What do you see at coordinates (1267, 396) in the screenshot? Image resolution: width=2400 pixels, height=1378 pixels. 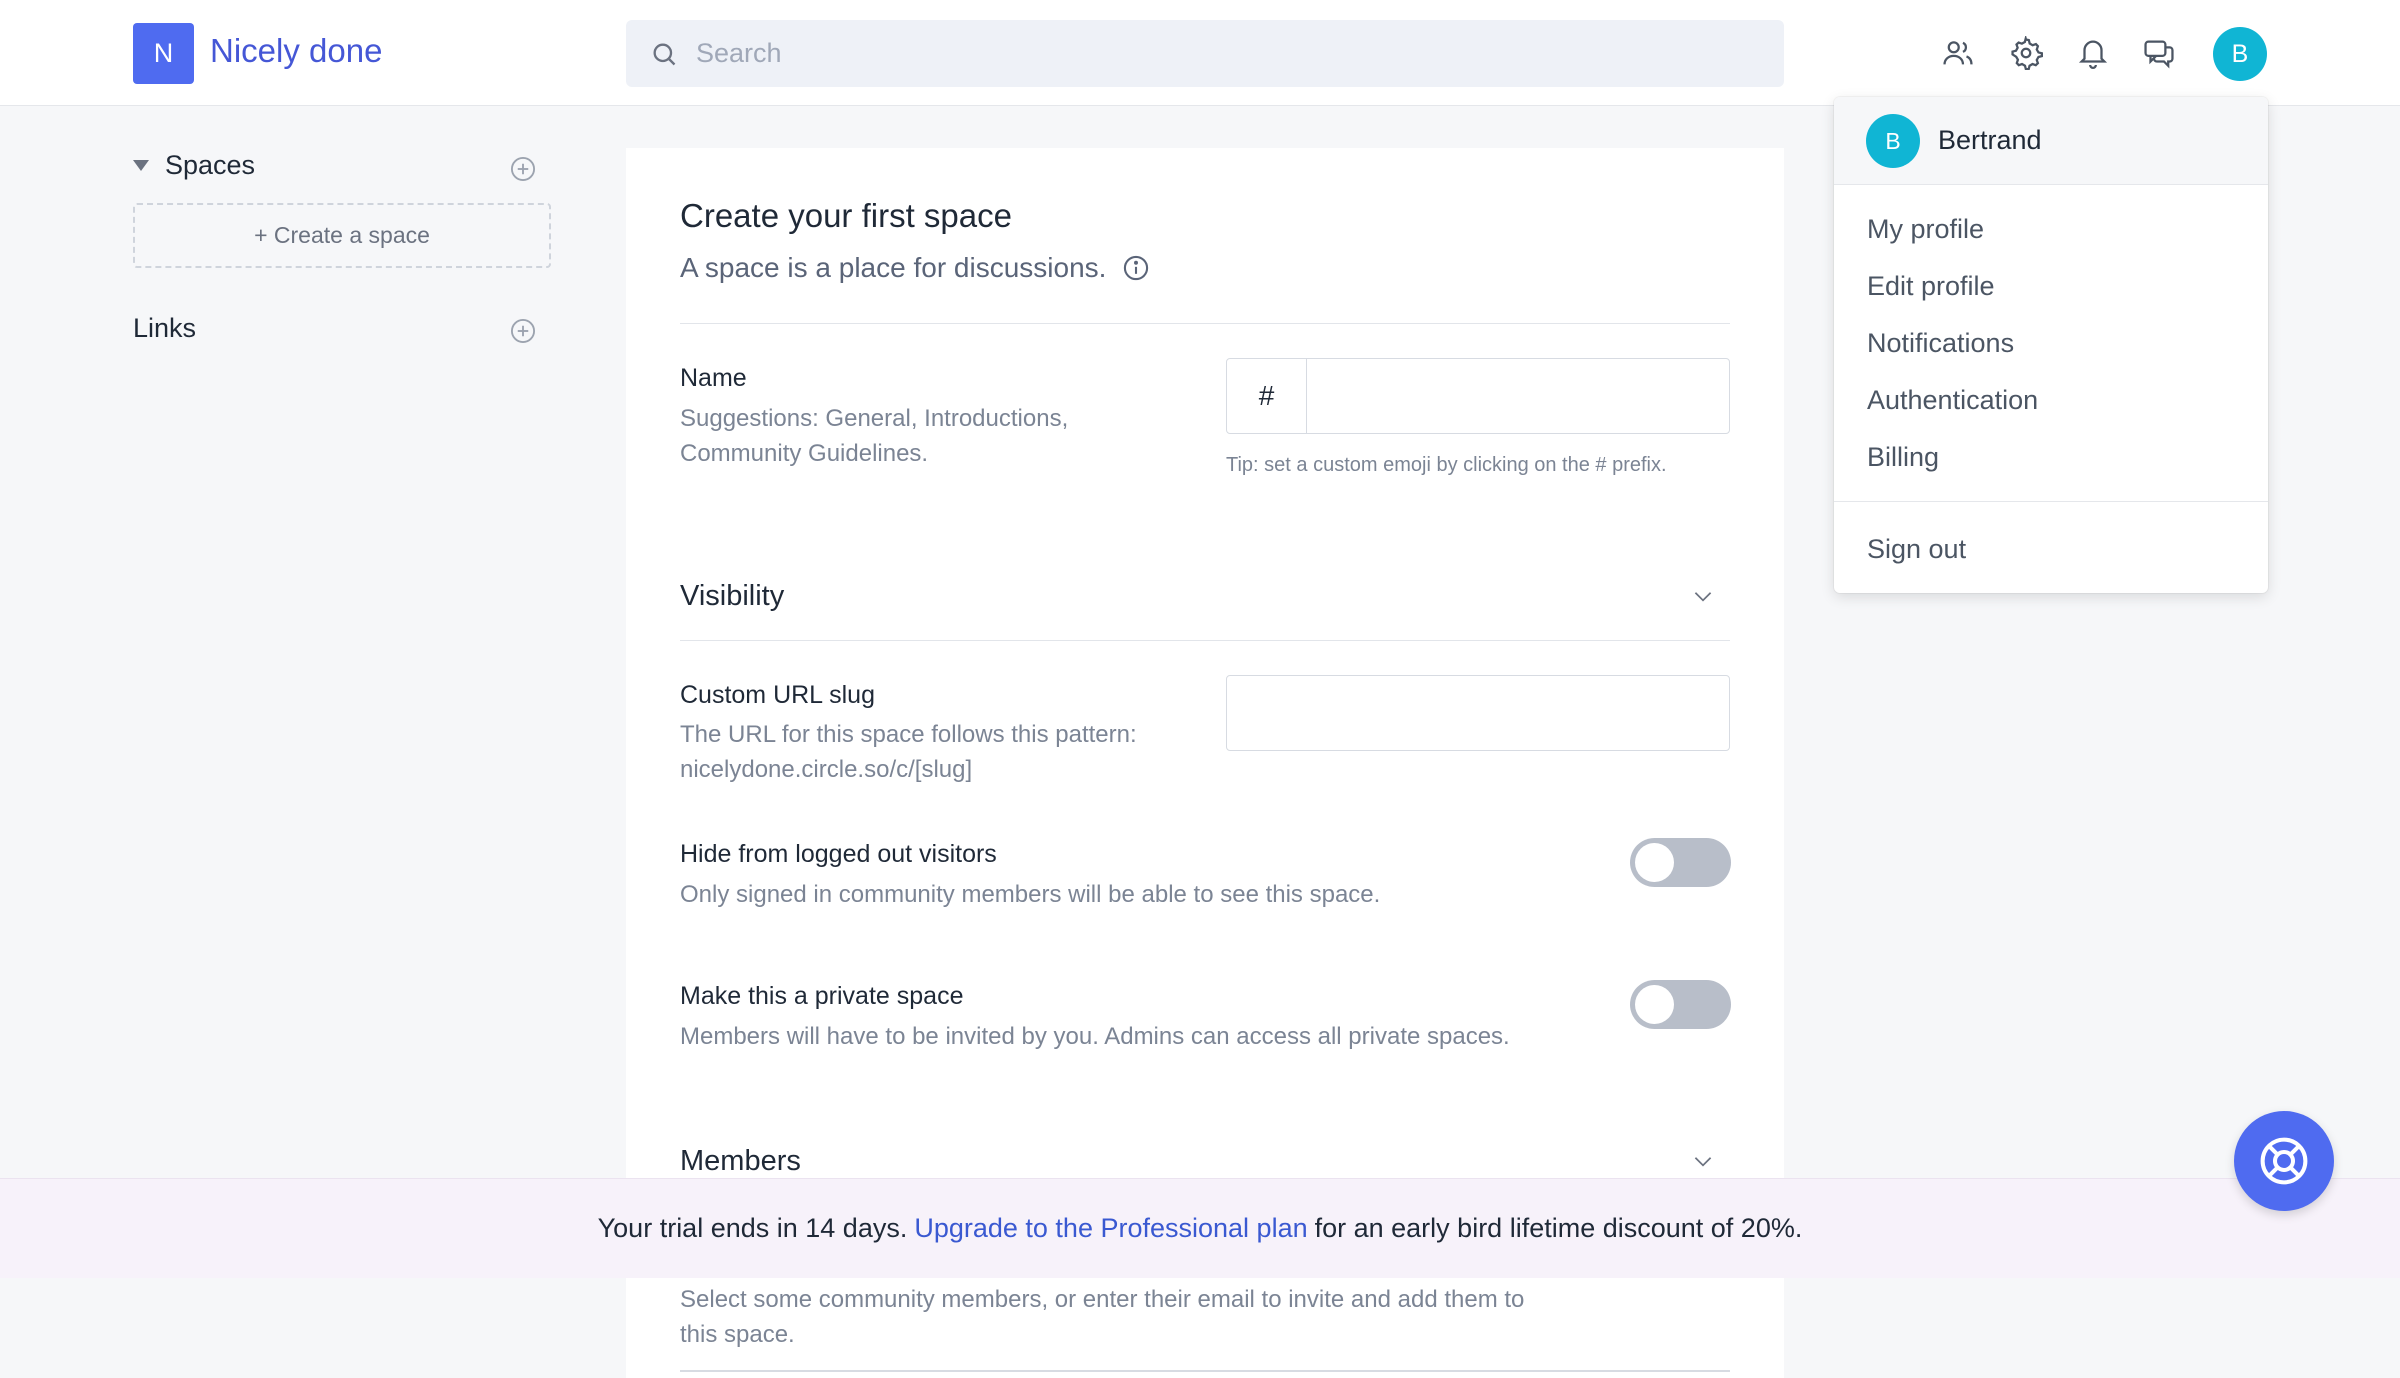 I see `emoji-prefix-button: #` at bounding box center [1267, 396].